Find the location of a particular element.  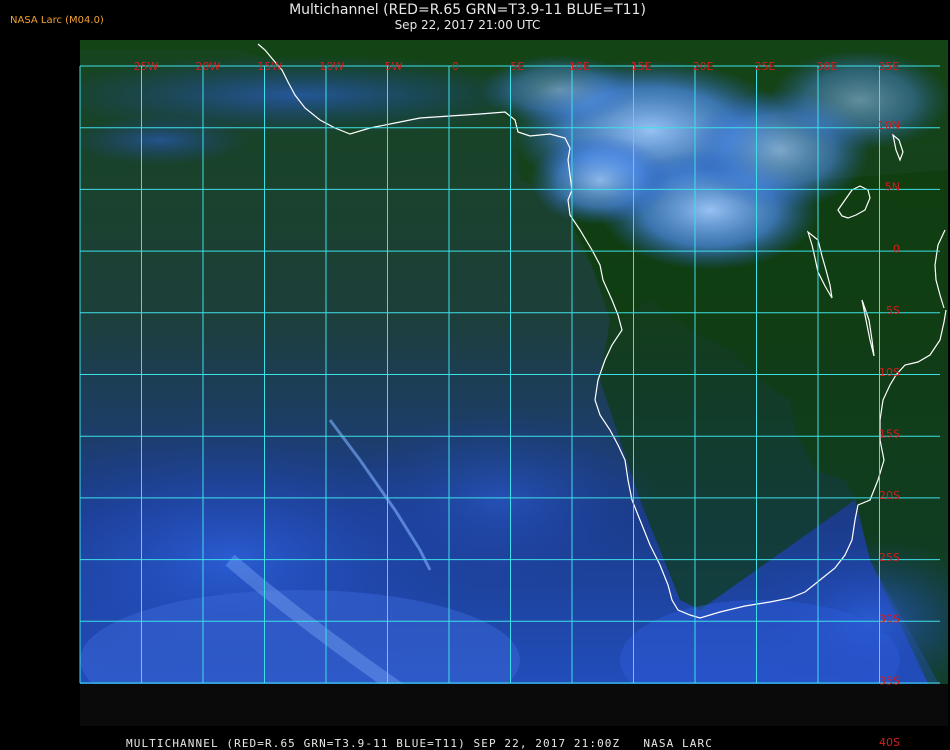

latitude-label: 10N is located at coordinates (889, 125).